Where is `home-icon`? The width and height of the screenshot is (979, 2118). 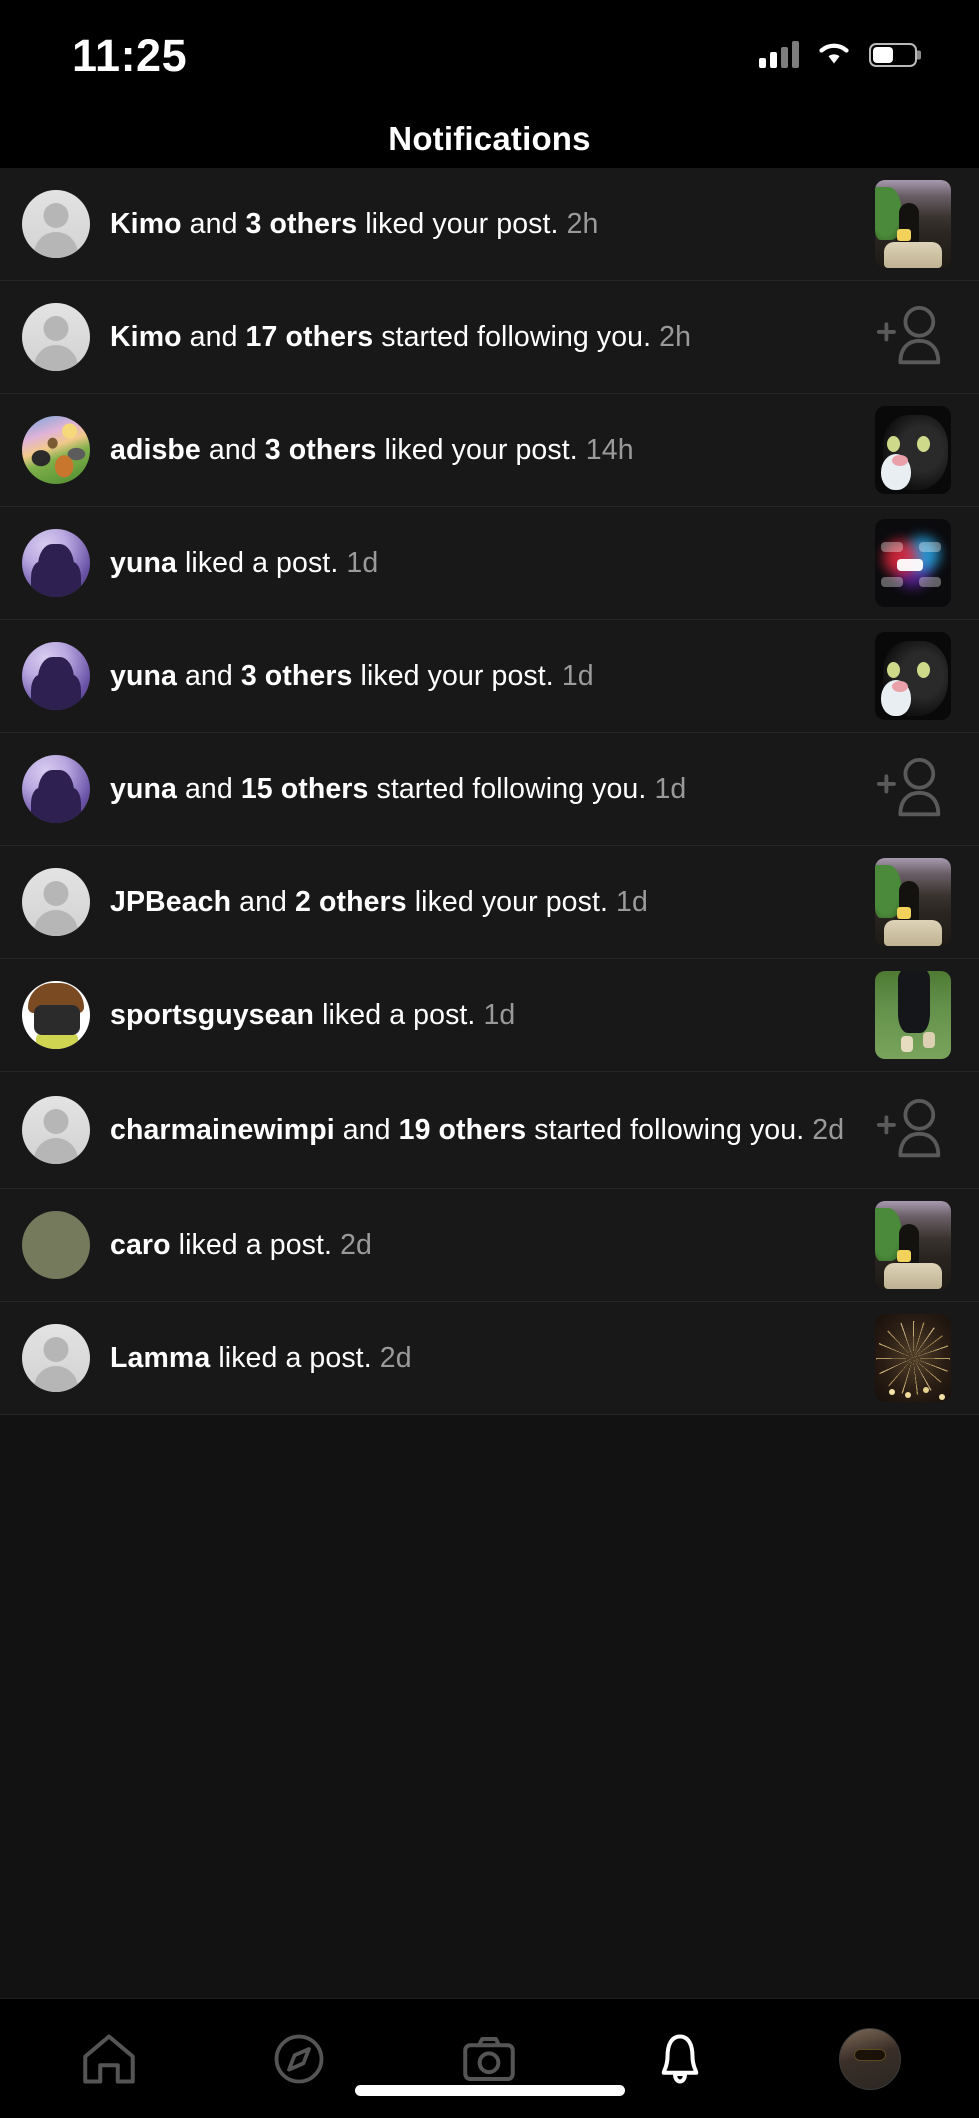 home-icon is located at coordinates (109, 2058).